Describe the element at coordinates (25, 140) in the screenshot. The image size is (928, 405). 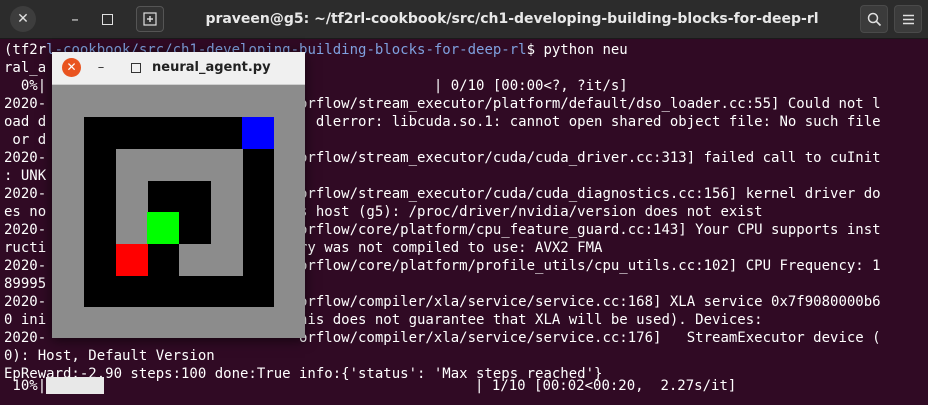
I see `terminal-line: or d` at that location.